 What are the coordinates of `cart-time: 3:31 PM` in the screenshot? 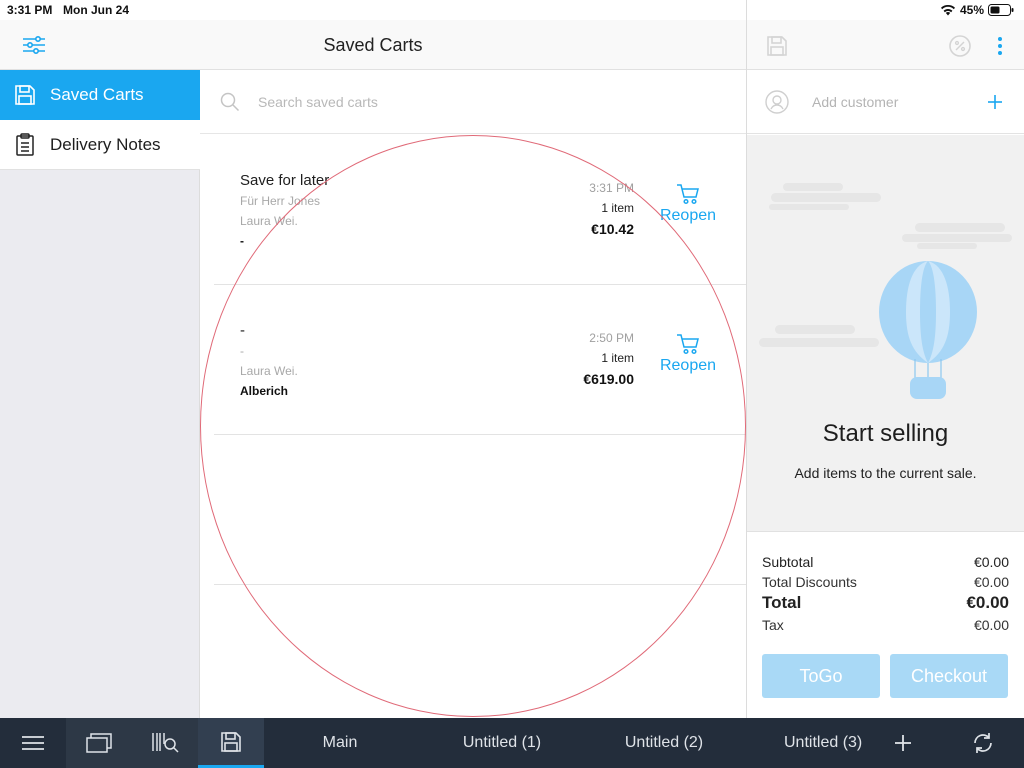 It's located at (611, 188).